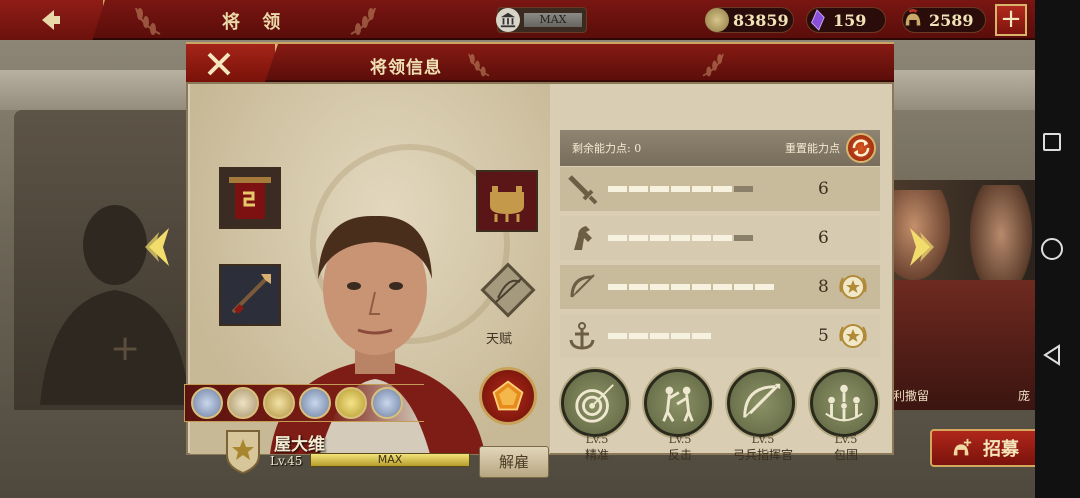 The width and height of the screenshot is (1080, 498). What do you see at coordinates (115, 305) in the screenshot?
I see `silhouette-icon` at bounding box center [115, 305].